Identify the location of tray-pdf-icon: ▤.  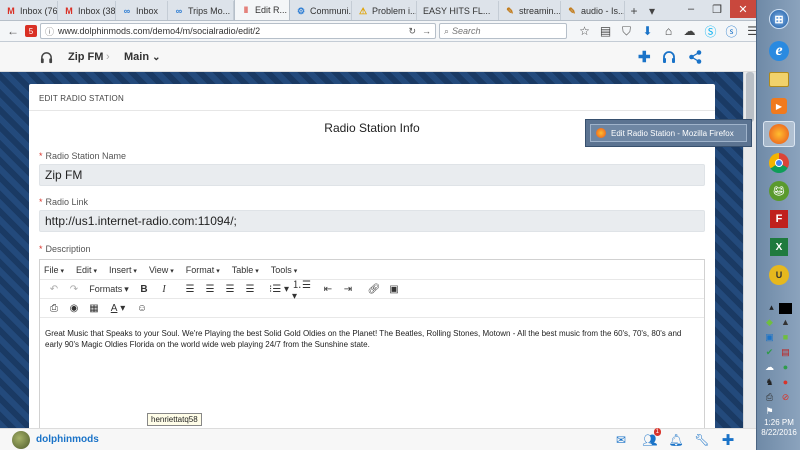
(785, 352).